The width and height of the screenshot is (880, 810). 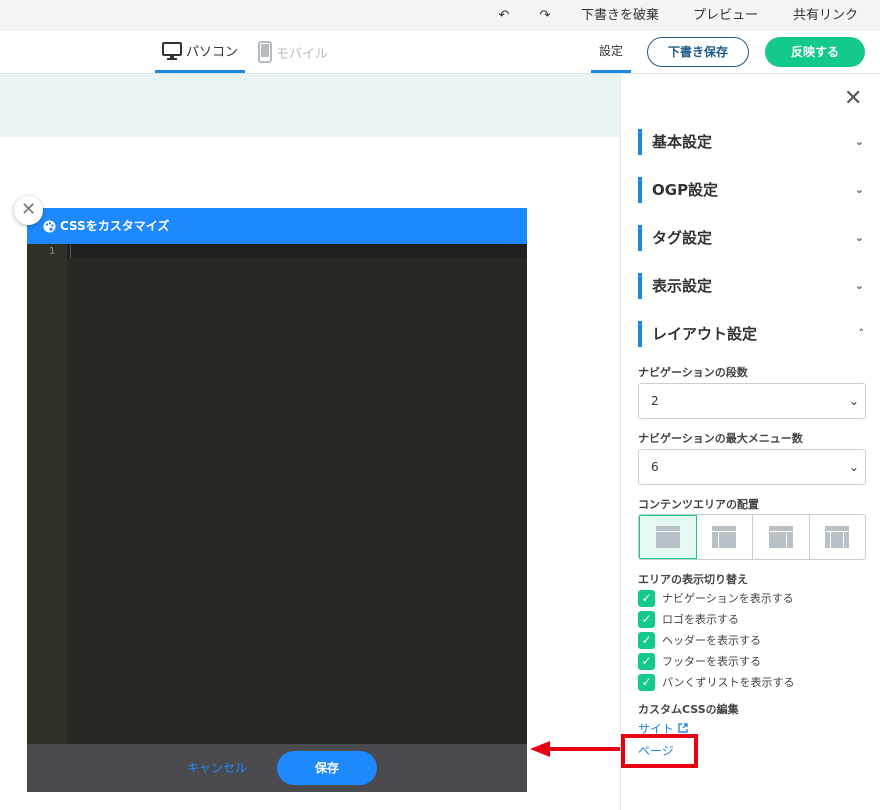 I want to click on layout-left-sidebar-icon, so click(x=724, y=537).